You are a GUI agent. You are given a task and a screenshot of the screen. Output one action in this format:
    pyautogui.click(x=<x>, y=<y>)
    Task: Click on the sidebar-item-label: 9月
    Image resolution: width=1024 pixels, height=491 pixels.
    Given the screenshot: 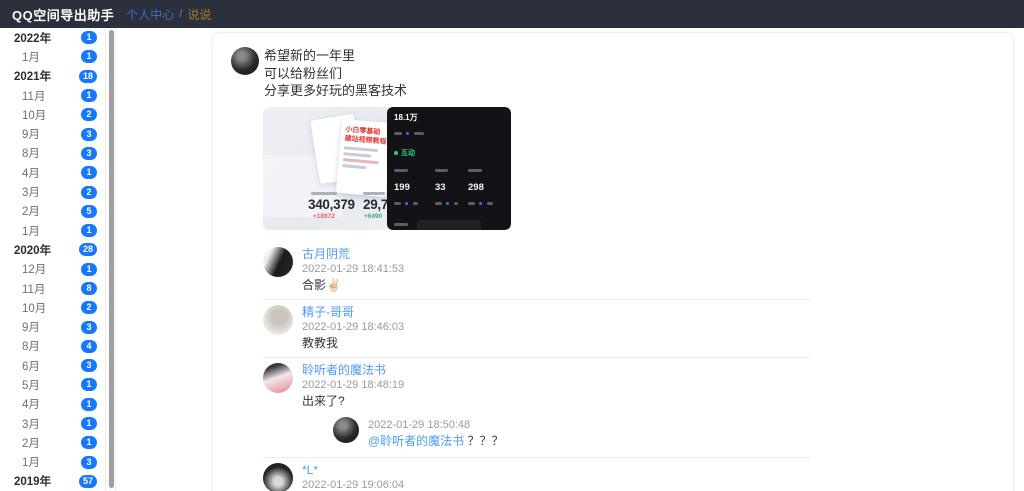 What is the action you would take?
    pyautogui.click(x=31, y=135)
    